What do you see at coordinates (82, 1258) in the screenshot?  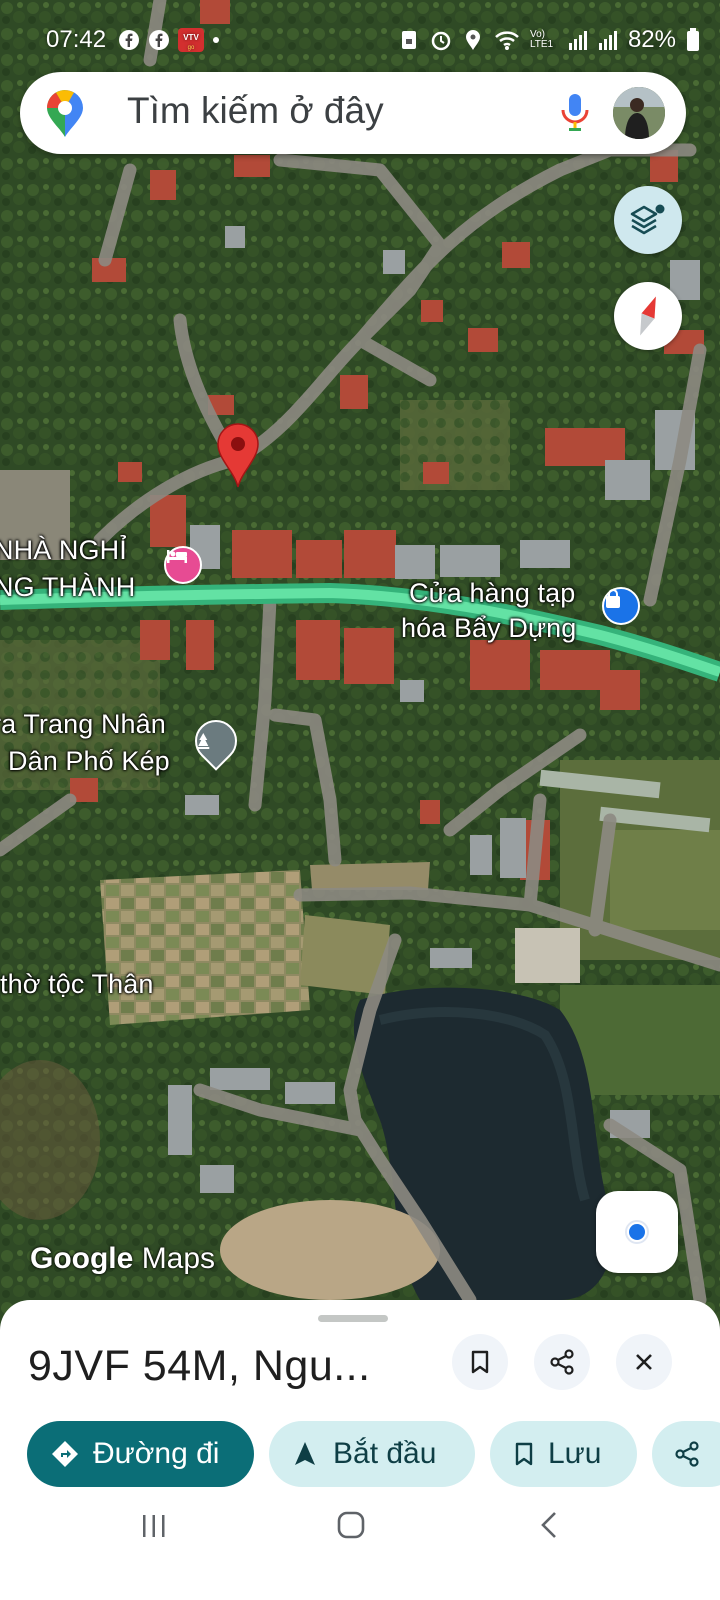 I see `google-logo-word: Google` at bounding box center [82, 1258].